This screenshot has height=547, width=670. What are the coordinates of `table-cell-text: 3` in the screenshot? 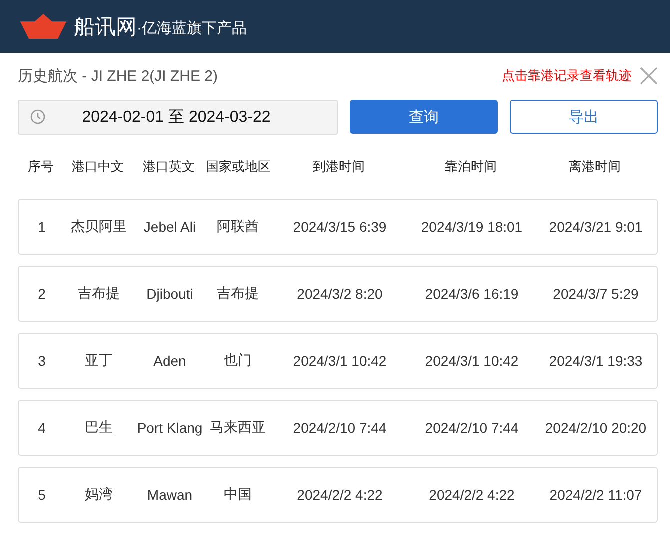 It's located at (42, 361).